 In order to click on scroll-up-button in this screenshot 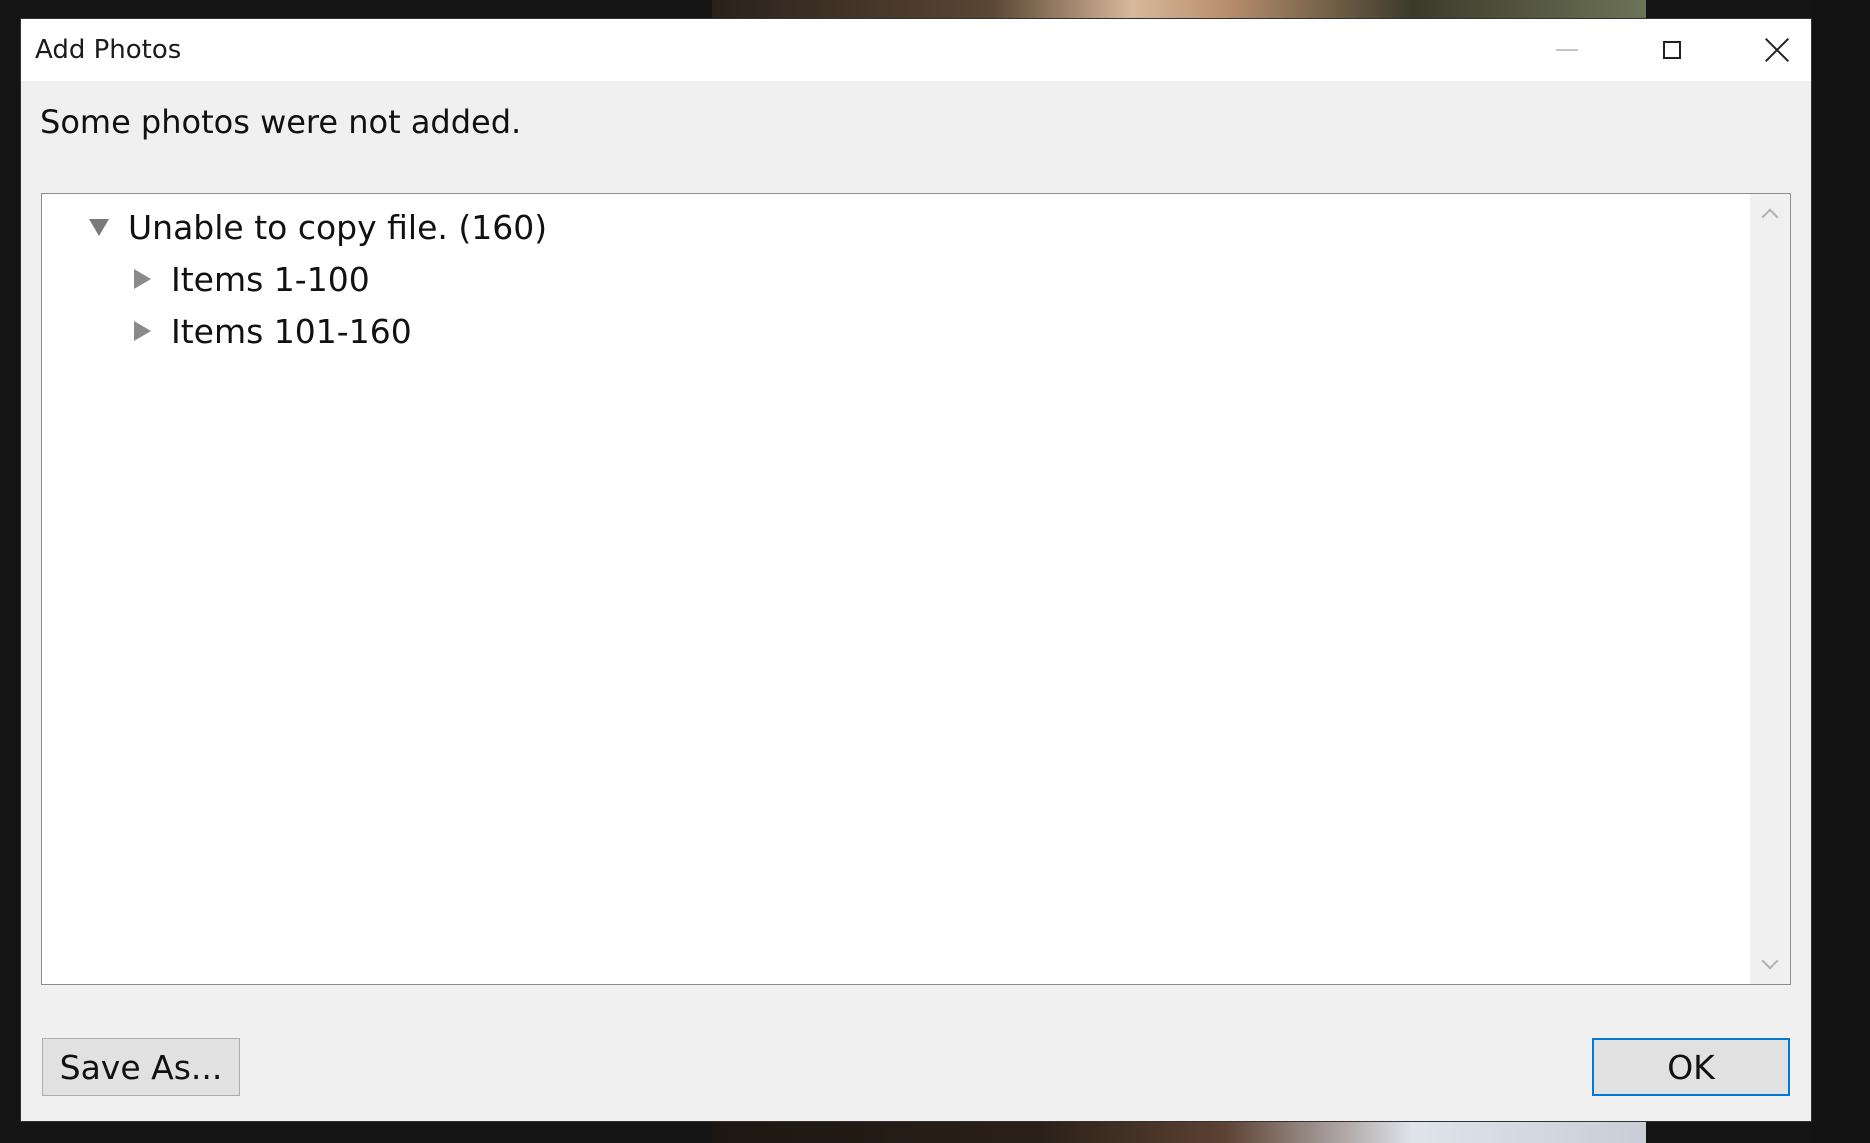, I will do `click(1770, 214)`.